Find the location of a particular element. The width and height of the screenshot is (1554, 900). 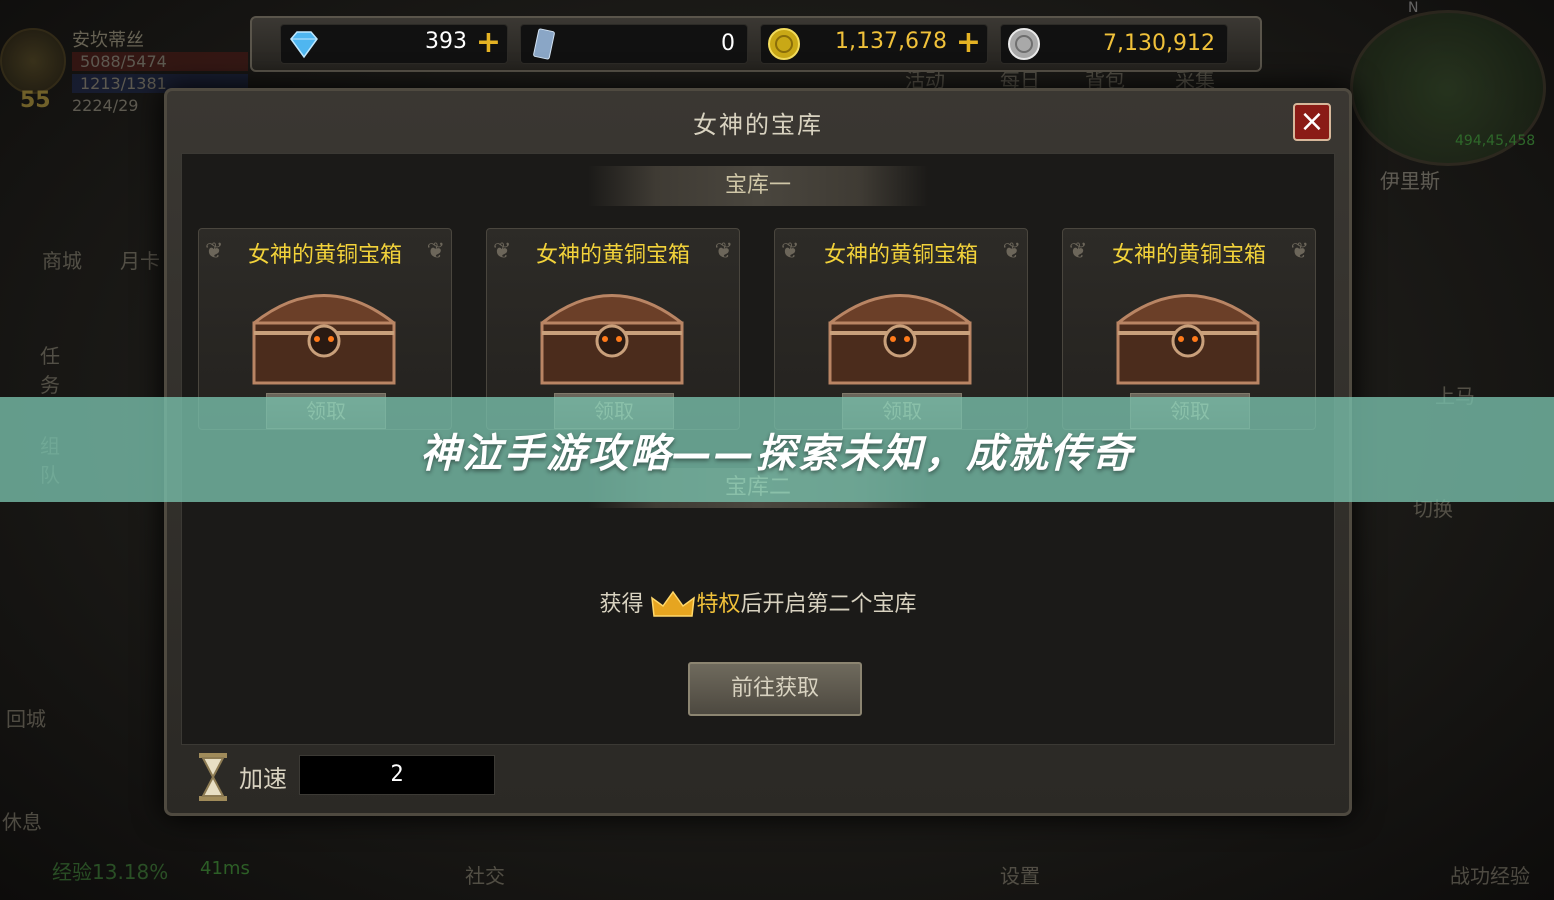

title-banner: 神泣手游攻略——探索未知，成就传奇 is located at coordinates (777, 449).